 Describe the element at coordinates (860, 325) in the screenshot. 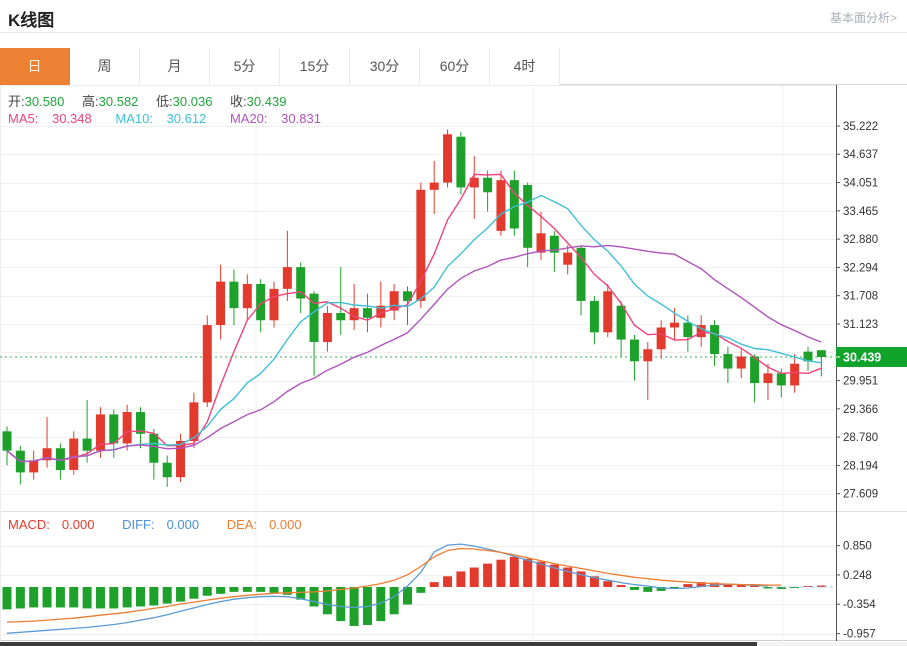

I see `y-axis-tick-label: 31.123` at that location.